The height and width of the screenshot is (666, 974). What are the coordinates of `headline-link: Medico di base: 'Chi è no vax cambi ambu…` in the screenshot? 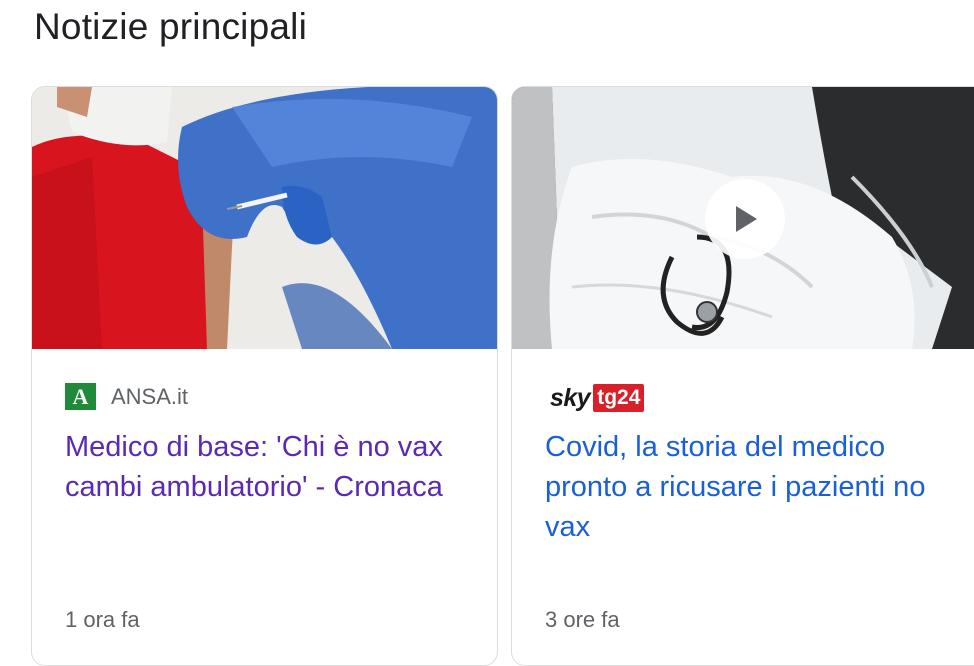 It's located at (275, 467).